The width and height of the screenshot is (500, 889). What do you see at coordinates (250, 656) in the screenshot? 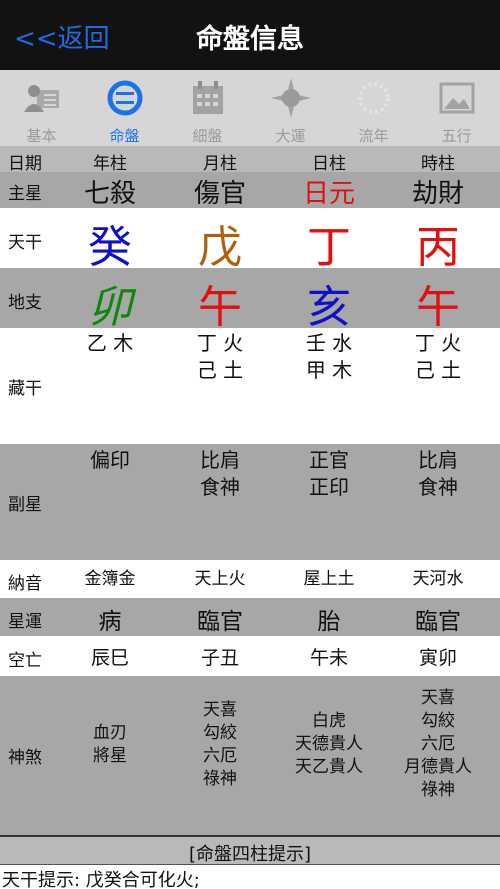
I see `void-row: 空亡 辰巳 子丑 午未 寅卯` at bounding box center [250, 656].